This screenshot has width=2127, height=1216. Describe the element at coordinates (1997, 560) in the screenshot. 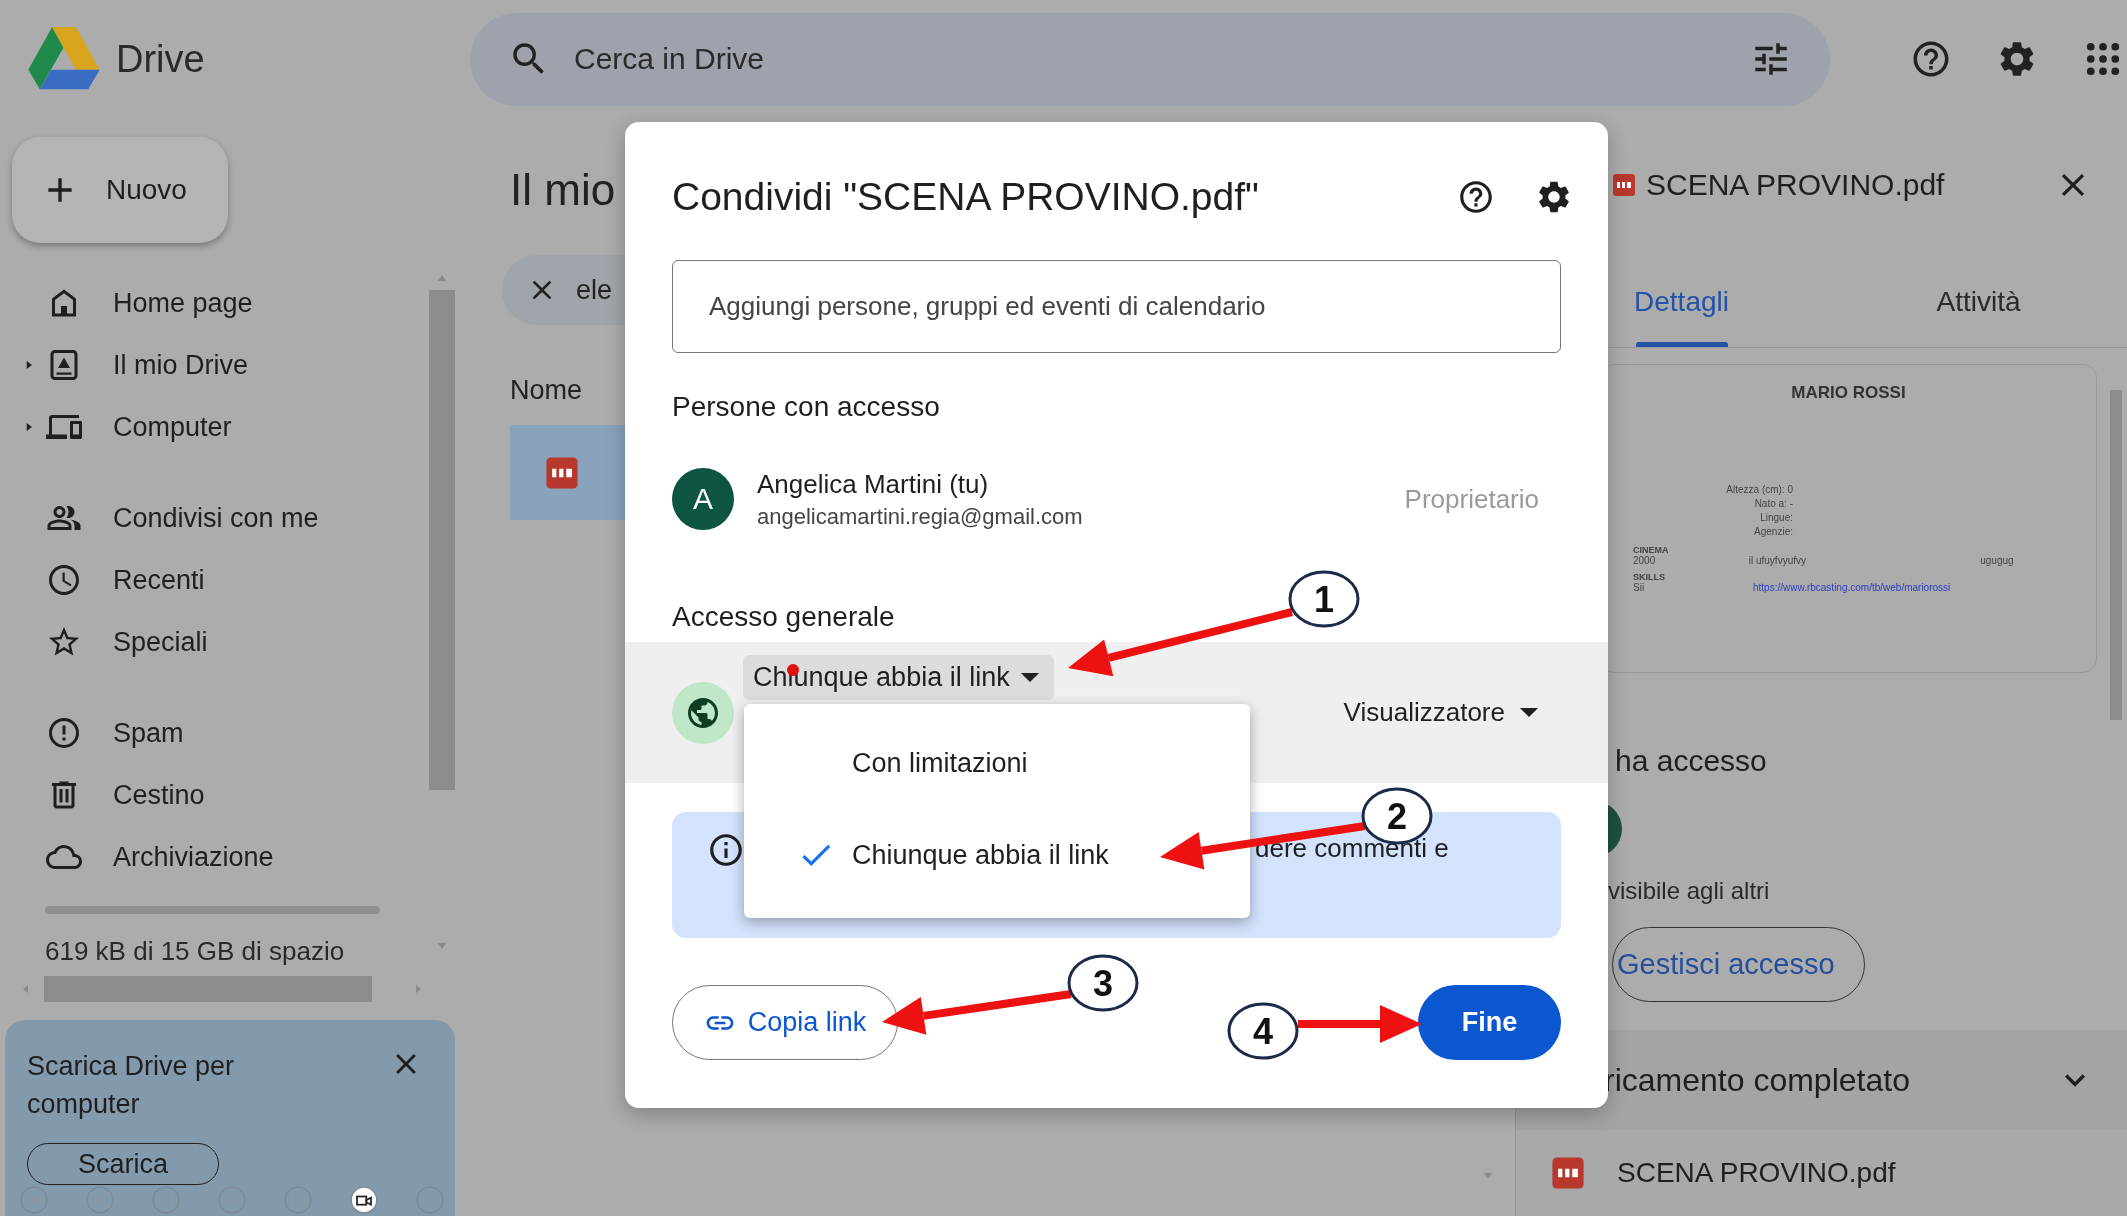

I see `document-cell: ugugug` at that location.